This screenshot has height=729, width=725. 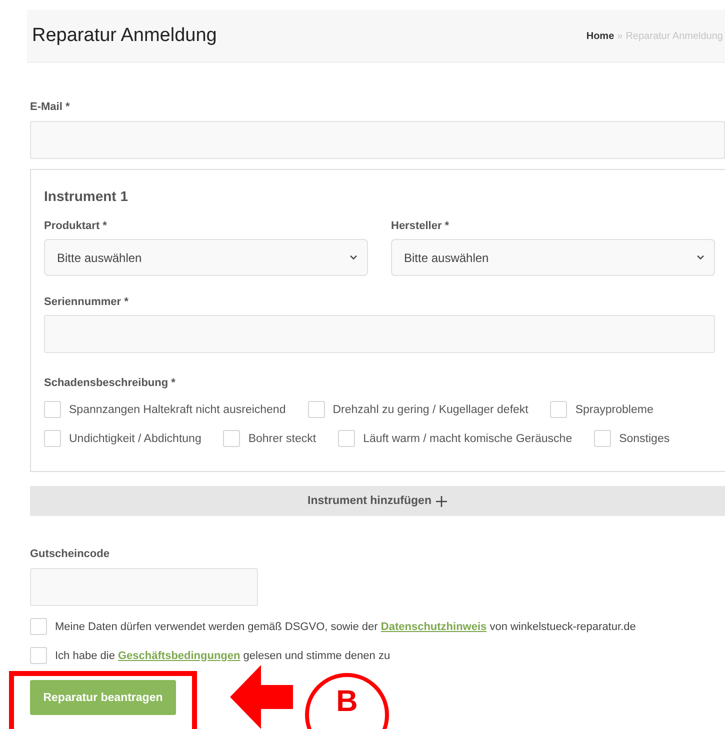 I want to click on field-label: Hersteller *, so click(x=420, y=226).